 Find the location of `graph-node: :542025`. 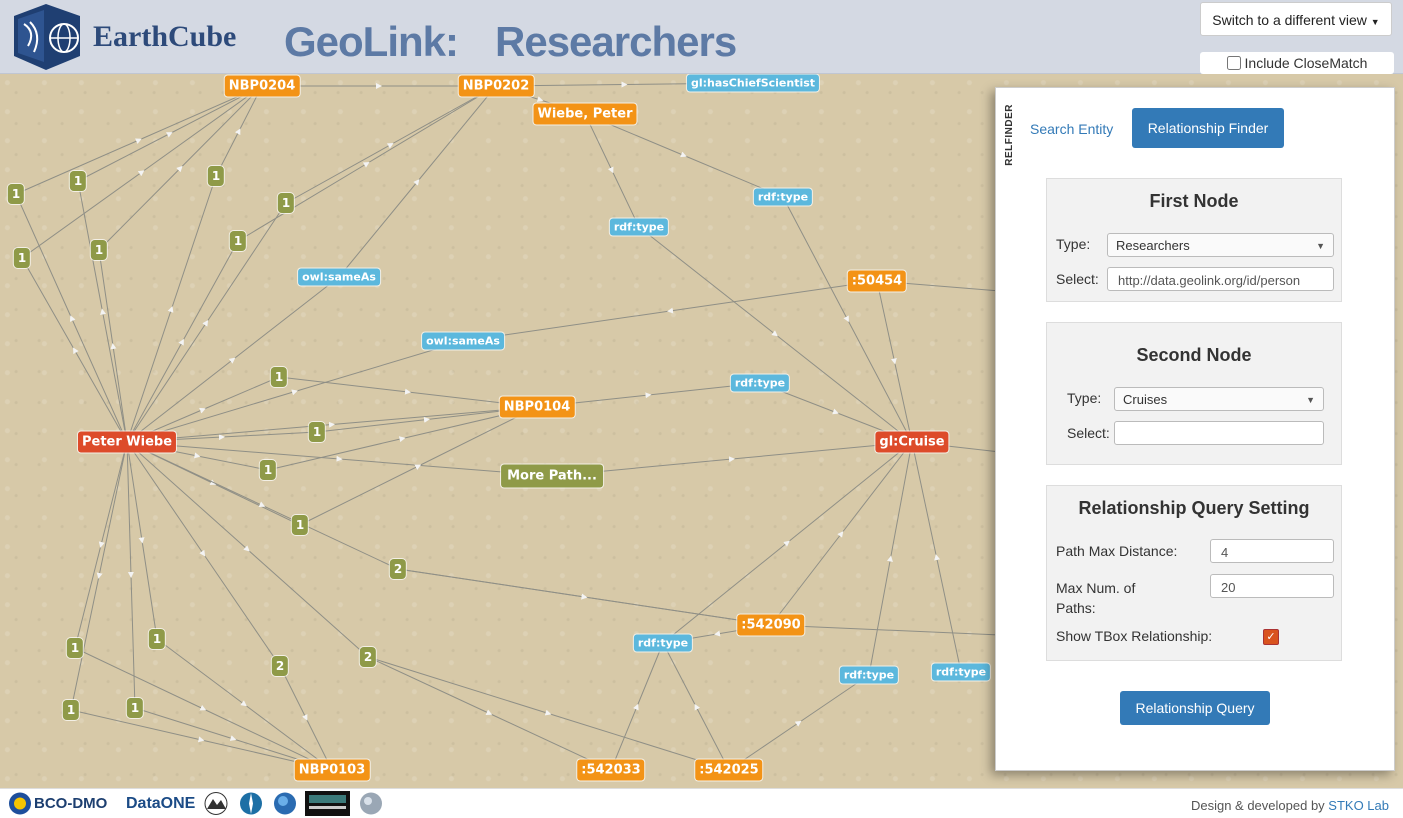

graph-node: :542025 is located at coordinates (729, 770).